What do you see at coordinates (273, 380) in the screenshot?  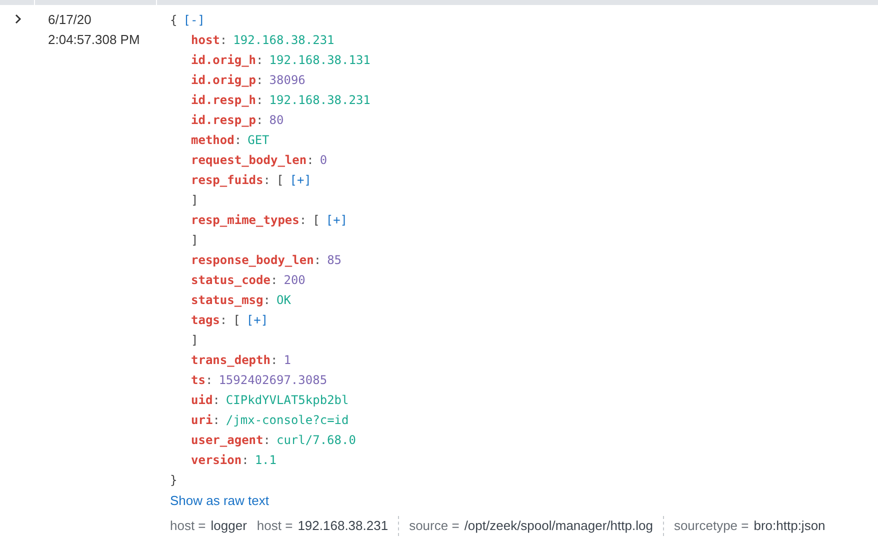 I see `field-value: 1592402697.3085` at bounding box center [273, 380].